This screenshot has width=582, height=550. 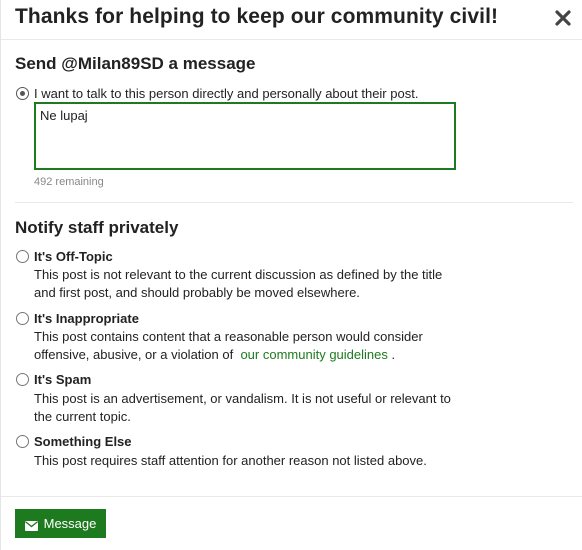 What do you see at coordinates (31, 525) in the screenshot?
I see `envelope-icon` at bounding box center [31, 525].